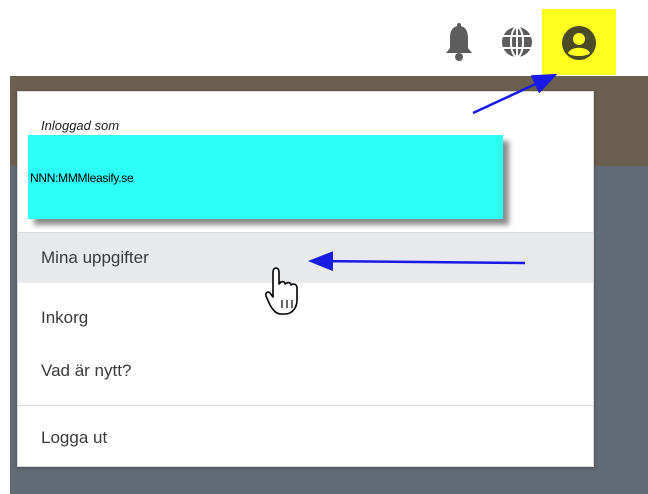  I want to click on account-name-box: NNN:MMMleasify.se, so click(265, 177).